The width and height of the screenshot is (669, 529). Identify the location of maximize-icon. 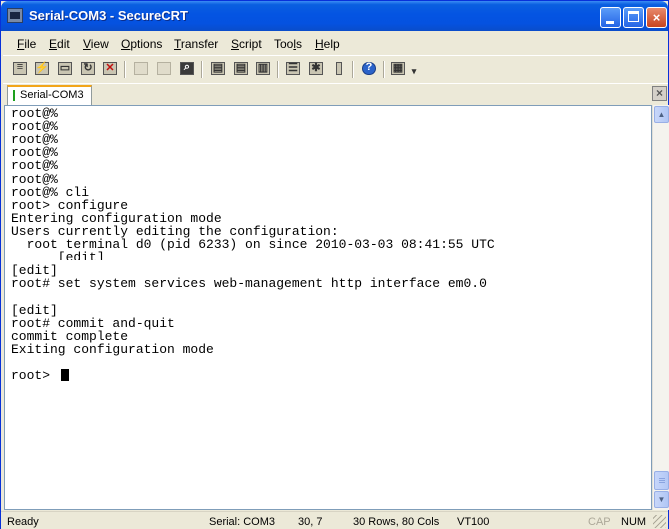
(633, 16).